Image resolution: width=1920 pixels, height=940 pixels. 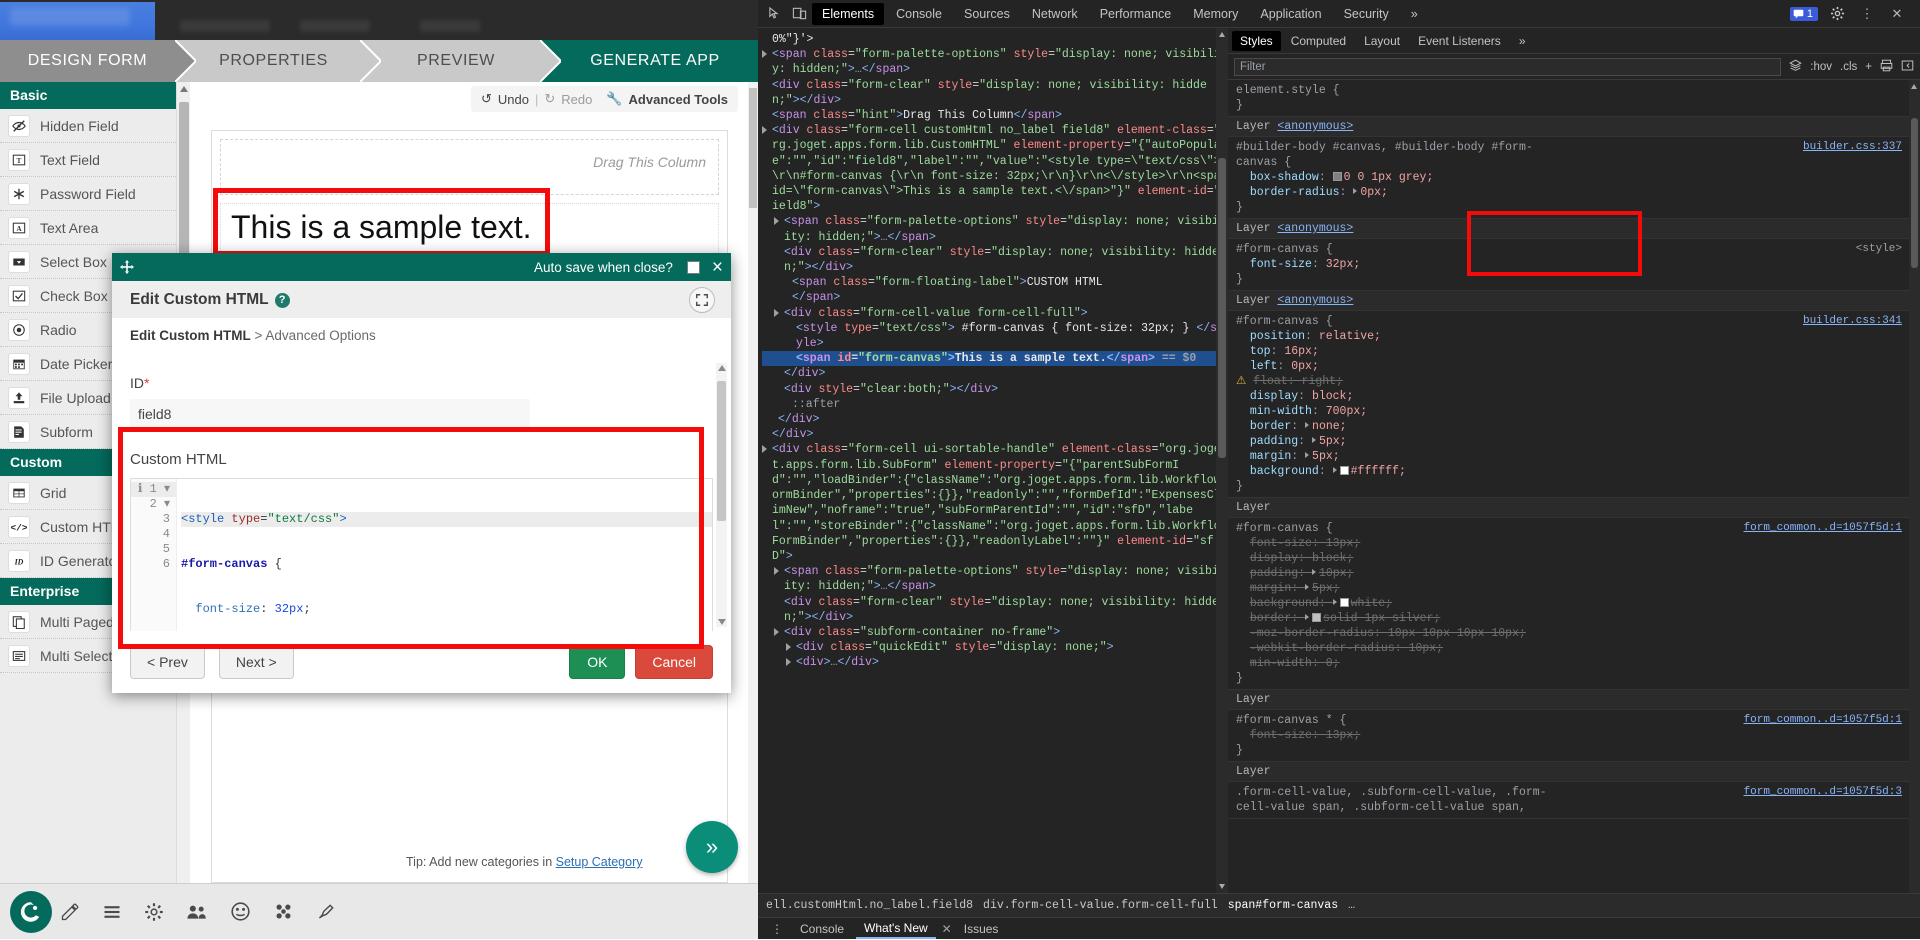 What do you see at coordinates (460, 61) in the screenshot?
I see `wizard-step-preview: PREVIEW` at bounding box center [460, 61].